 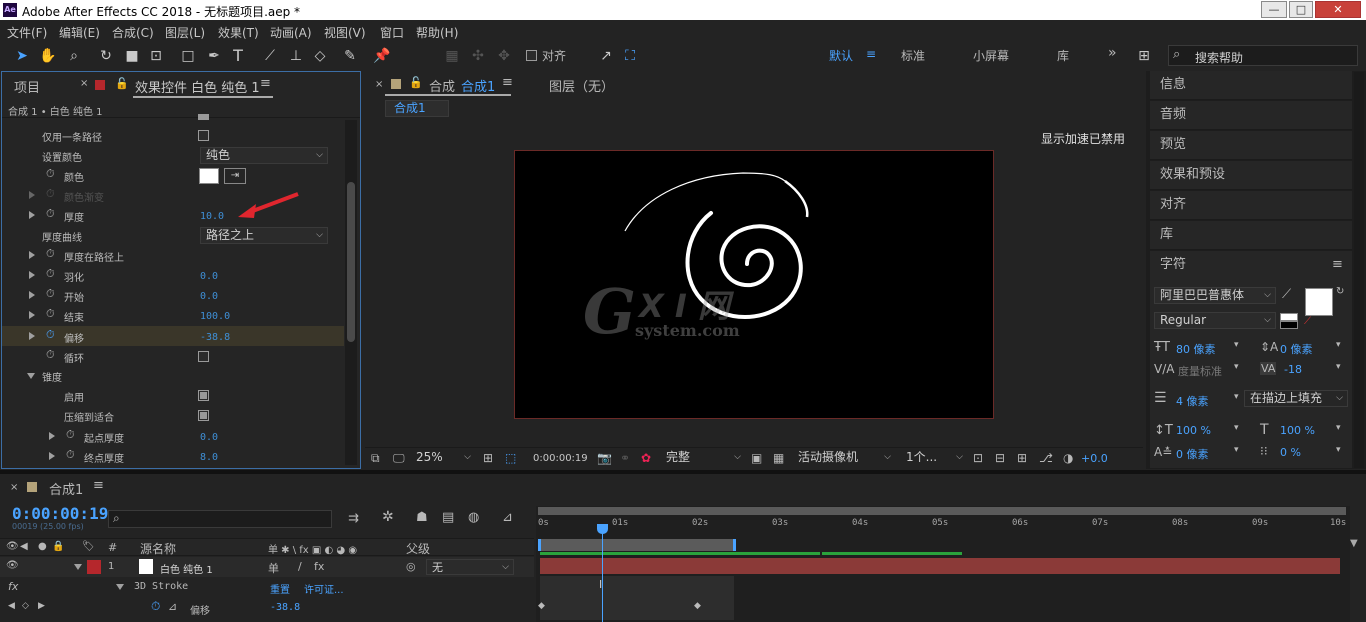 What do you see at coordinates (382, 56) in the screenshot?
I see `puppet-pin-tool-icon: 📌` at bounding box center [382, 56].